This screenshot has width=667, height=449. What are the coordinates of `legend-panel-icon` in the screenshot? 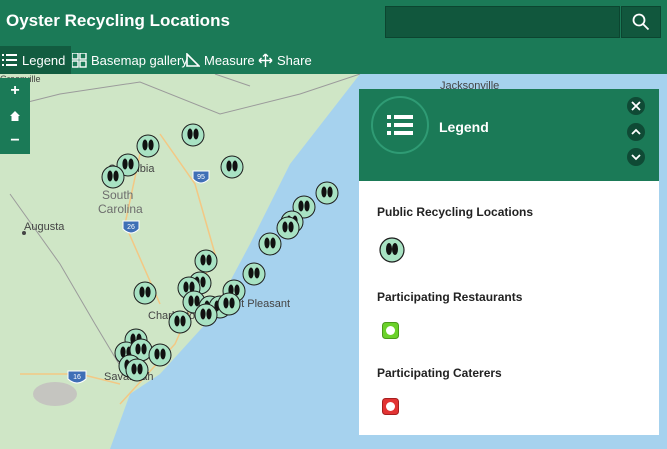 It's located at (400, 125).